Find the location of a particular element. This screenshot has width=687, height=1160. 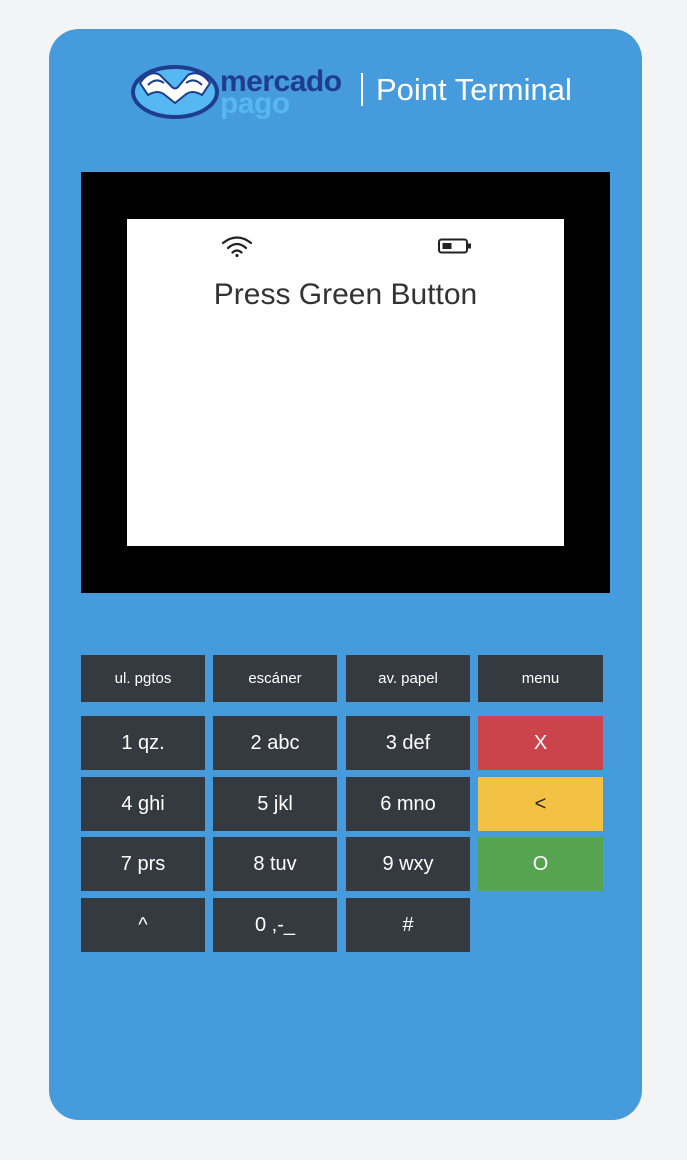

battery-icon is located at coordinates (454, 246).